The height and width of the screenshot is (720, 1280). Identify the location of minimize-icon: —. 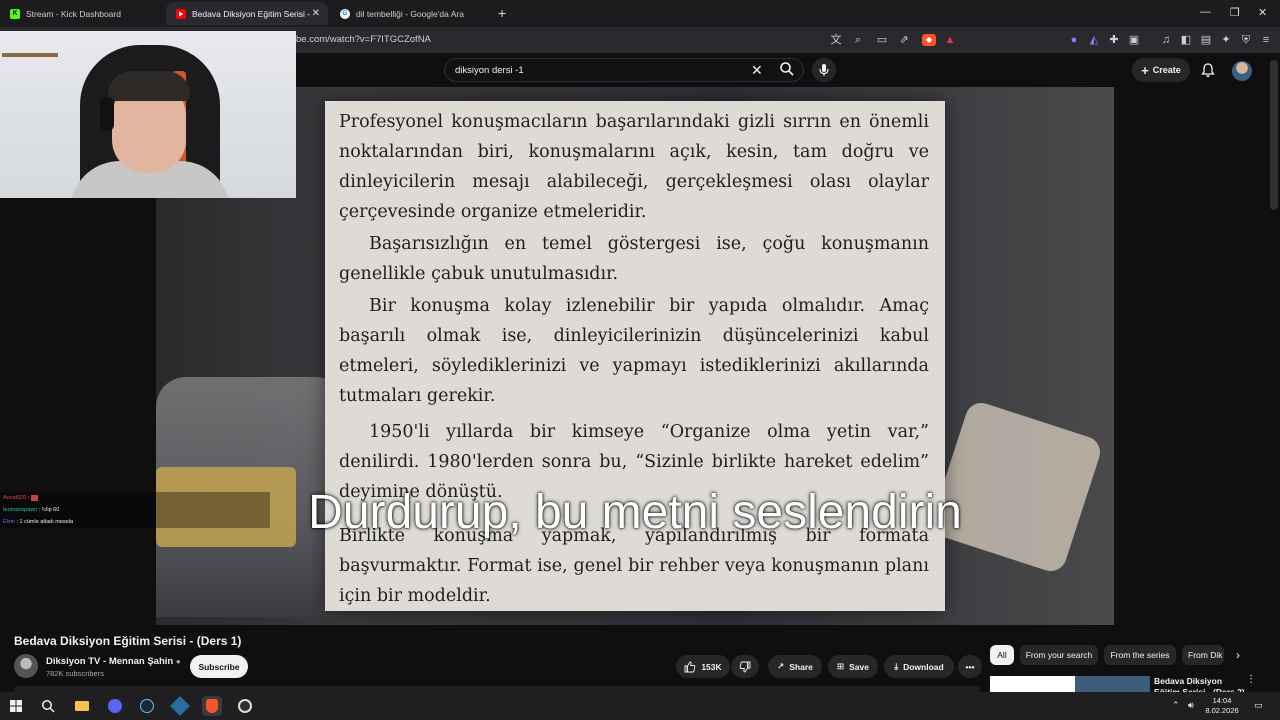
(1205, 12).